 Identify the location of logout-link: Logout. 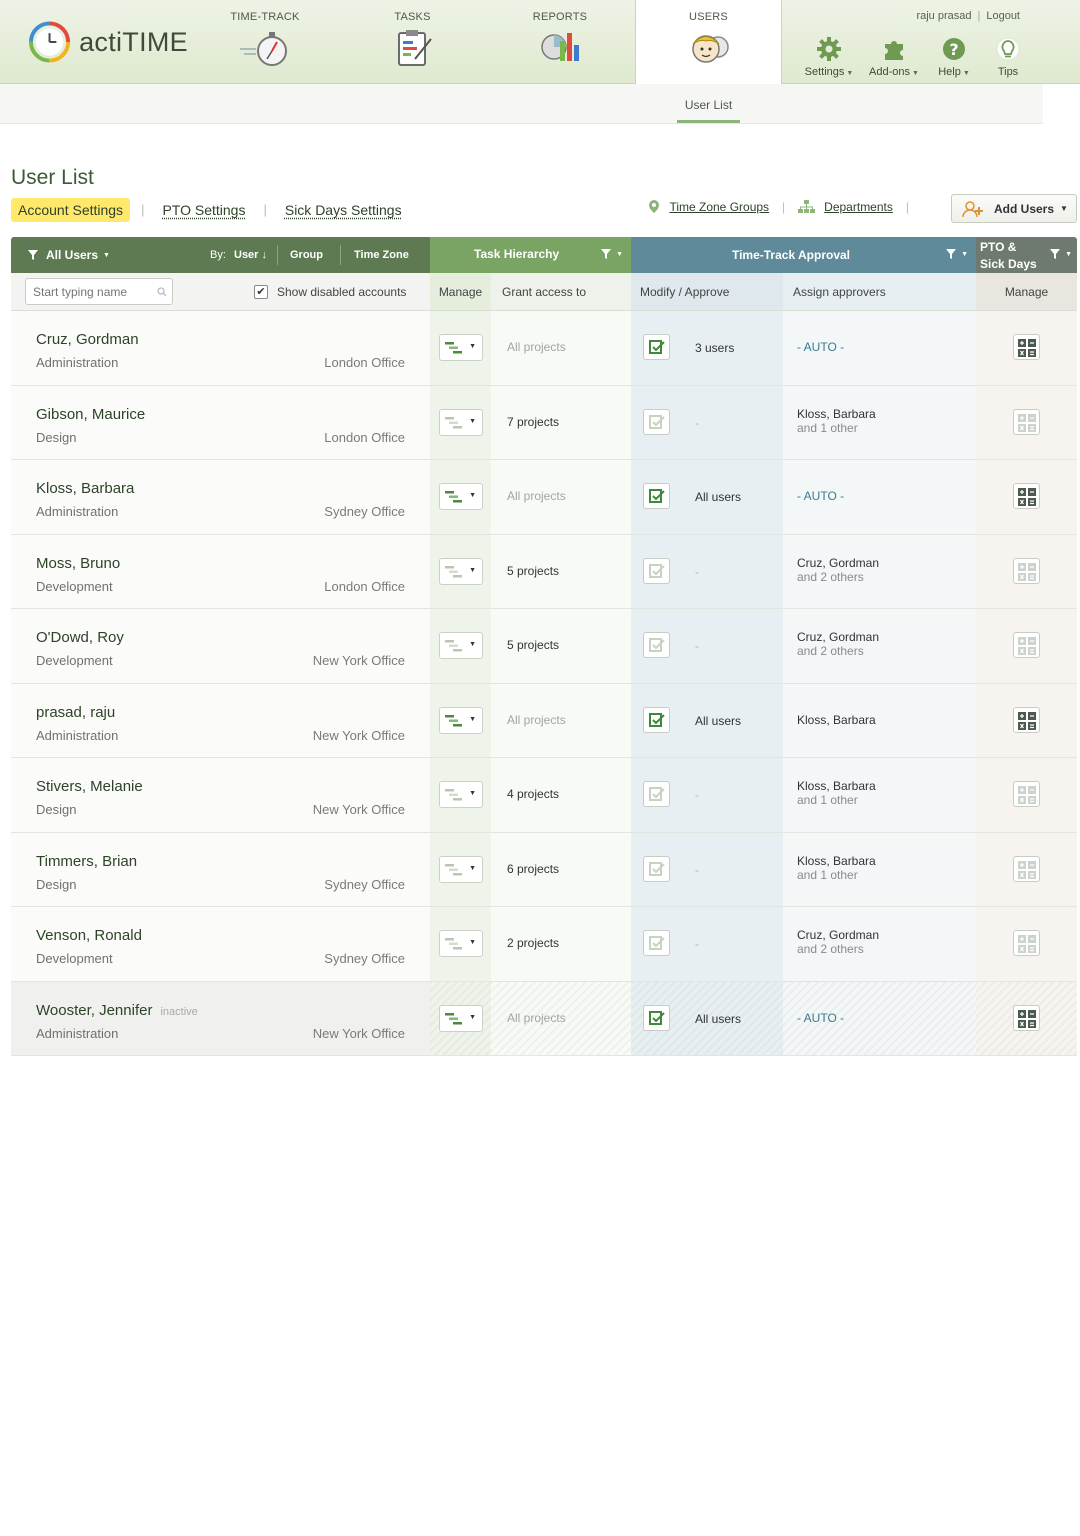
(1003, 16).